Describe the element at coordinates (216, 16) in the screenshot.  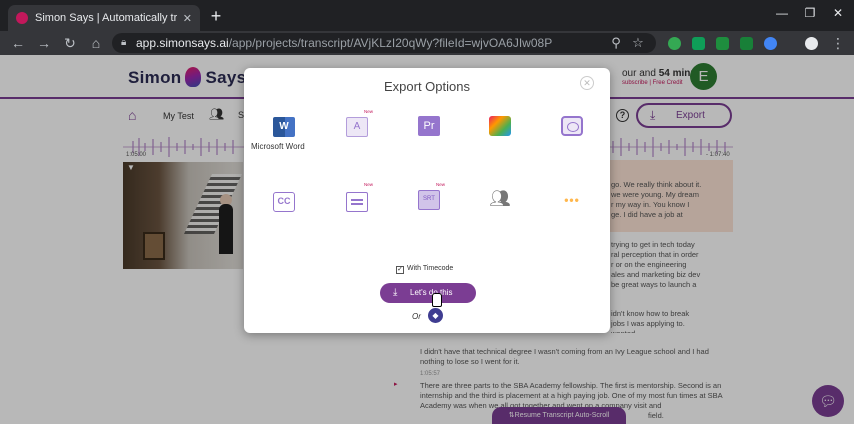
I see `new-tab-button: +` at that location.